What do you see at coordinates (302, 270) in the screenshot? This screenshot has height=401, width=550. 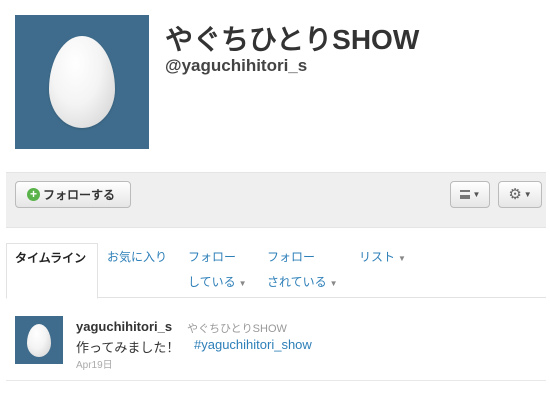 I see `tab-followers: フォロー されている ▼` at bounding box center [302, 270].